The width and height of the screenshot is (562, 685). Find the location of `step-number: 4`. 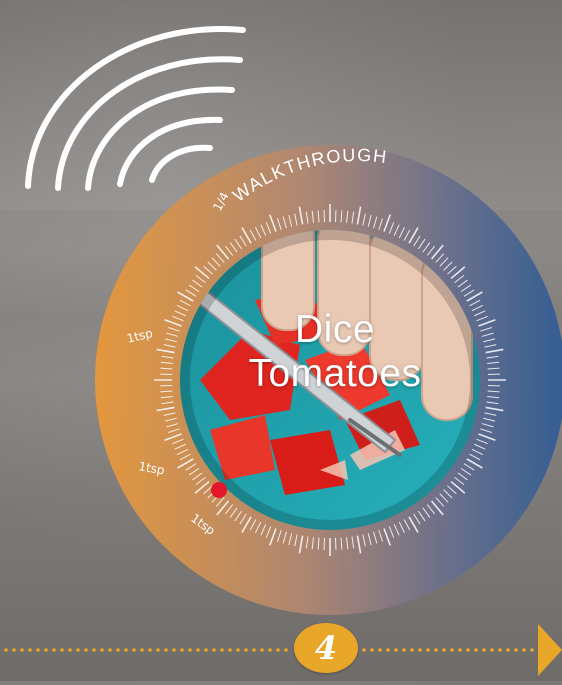

step-number: 4 is located at coordinates (326, 648).